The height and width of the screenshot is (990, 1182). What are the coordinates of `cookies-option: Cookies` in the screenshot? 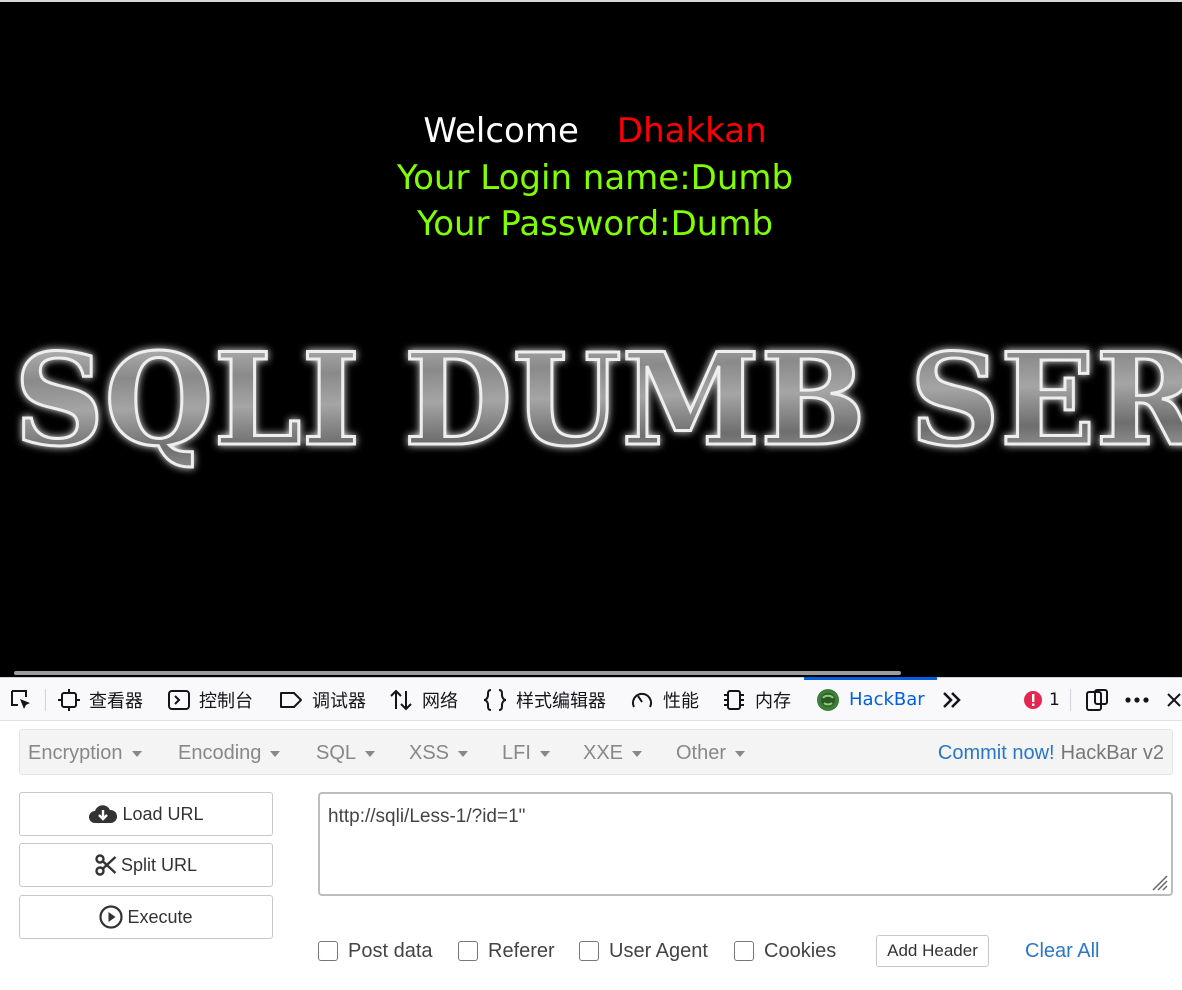 It's located at (785, 951).